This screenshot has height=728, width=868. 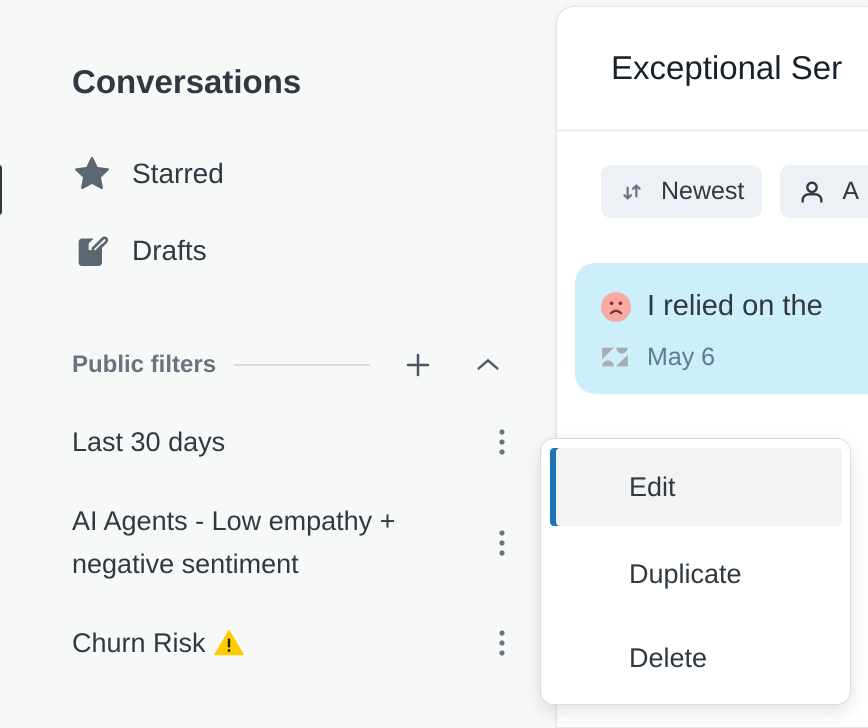 I want to click on sidebar-title: Conversations, so click(x=187, y=82).